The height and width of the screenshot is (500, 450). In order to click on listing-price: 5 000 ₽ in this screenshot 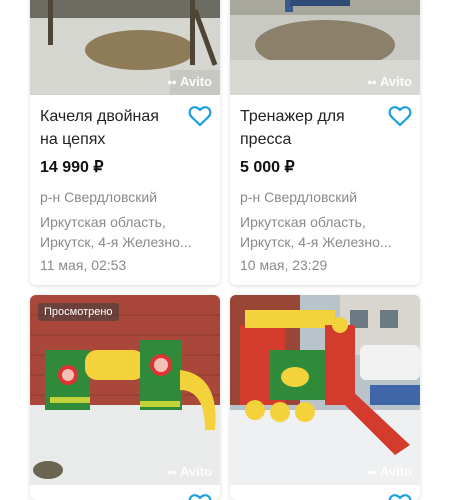, I will do `click(267, 167)`.